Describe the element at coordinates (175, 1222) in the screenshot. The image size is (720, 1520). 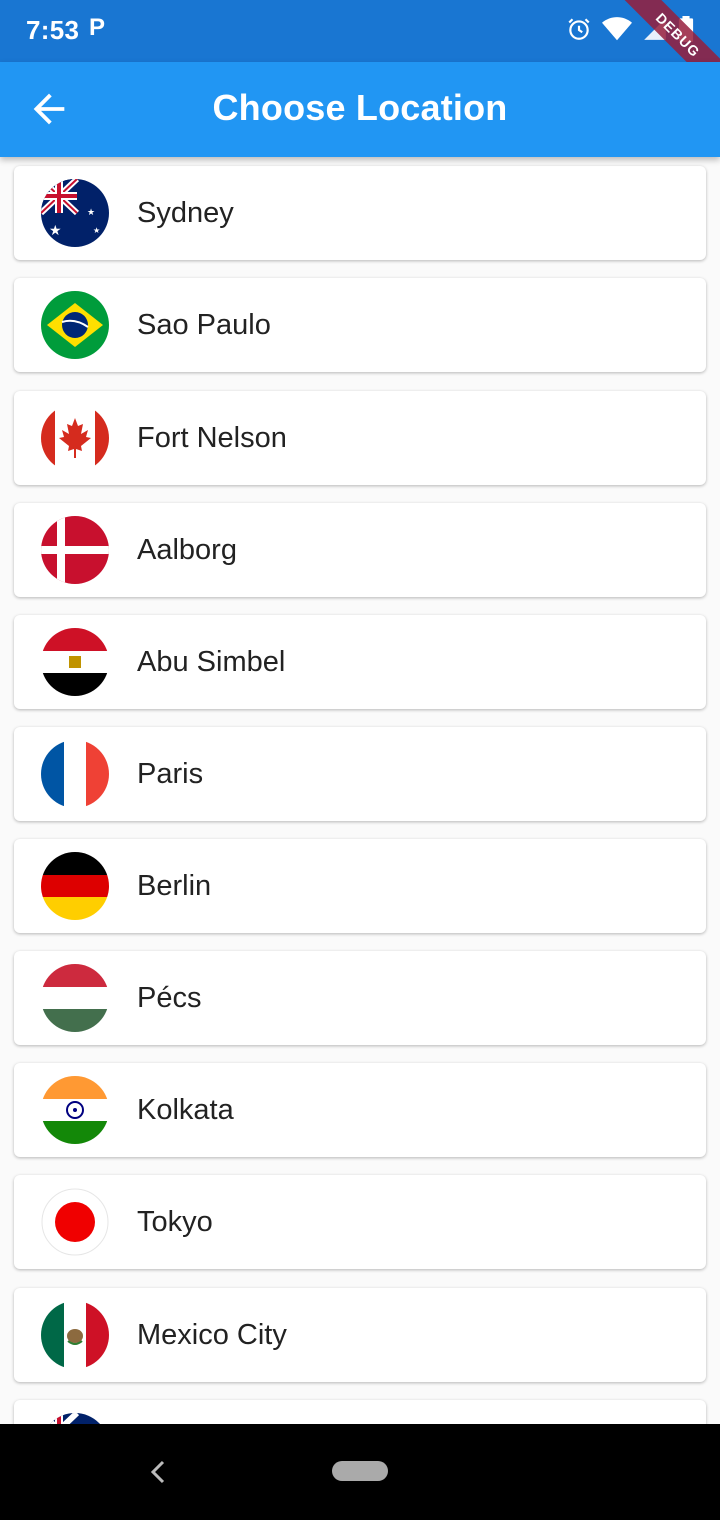
I see `city-name: Tokyo` at that location.